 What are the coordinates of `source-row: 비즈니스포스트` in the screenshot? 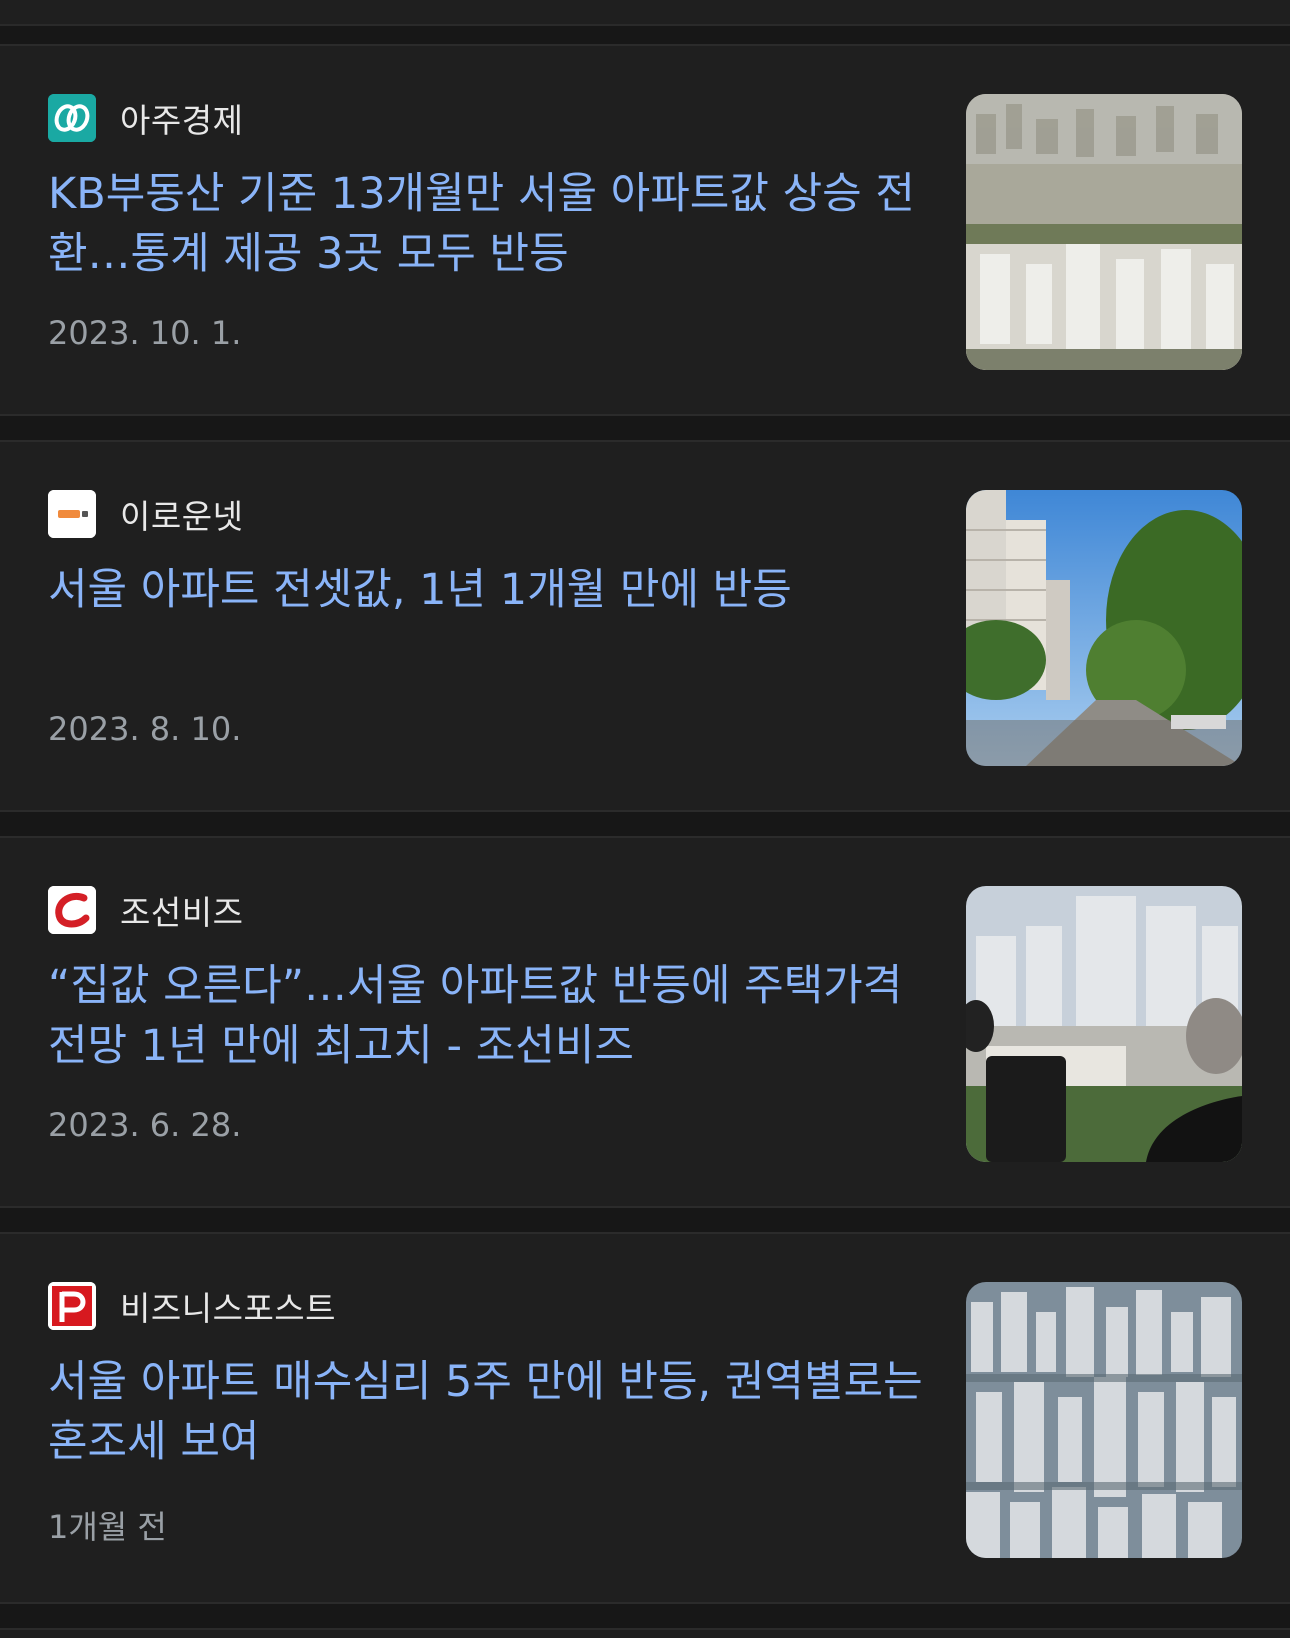 It's located at (192, 1306).